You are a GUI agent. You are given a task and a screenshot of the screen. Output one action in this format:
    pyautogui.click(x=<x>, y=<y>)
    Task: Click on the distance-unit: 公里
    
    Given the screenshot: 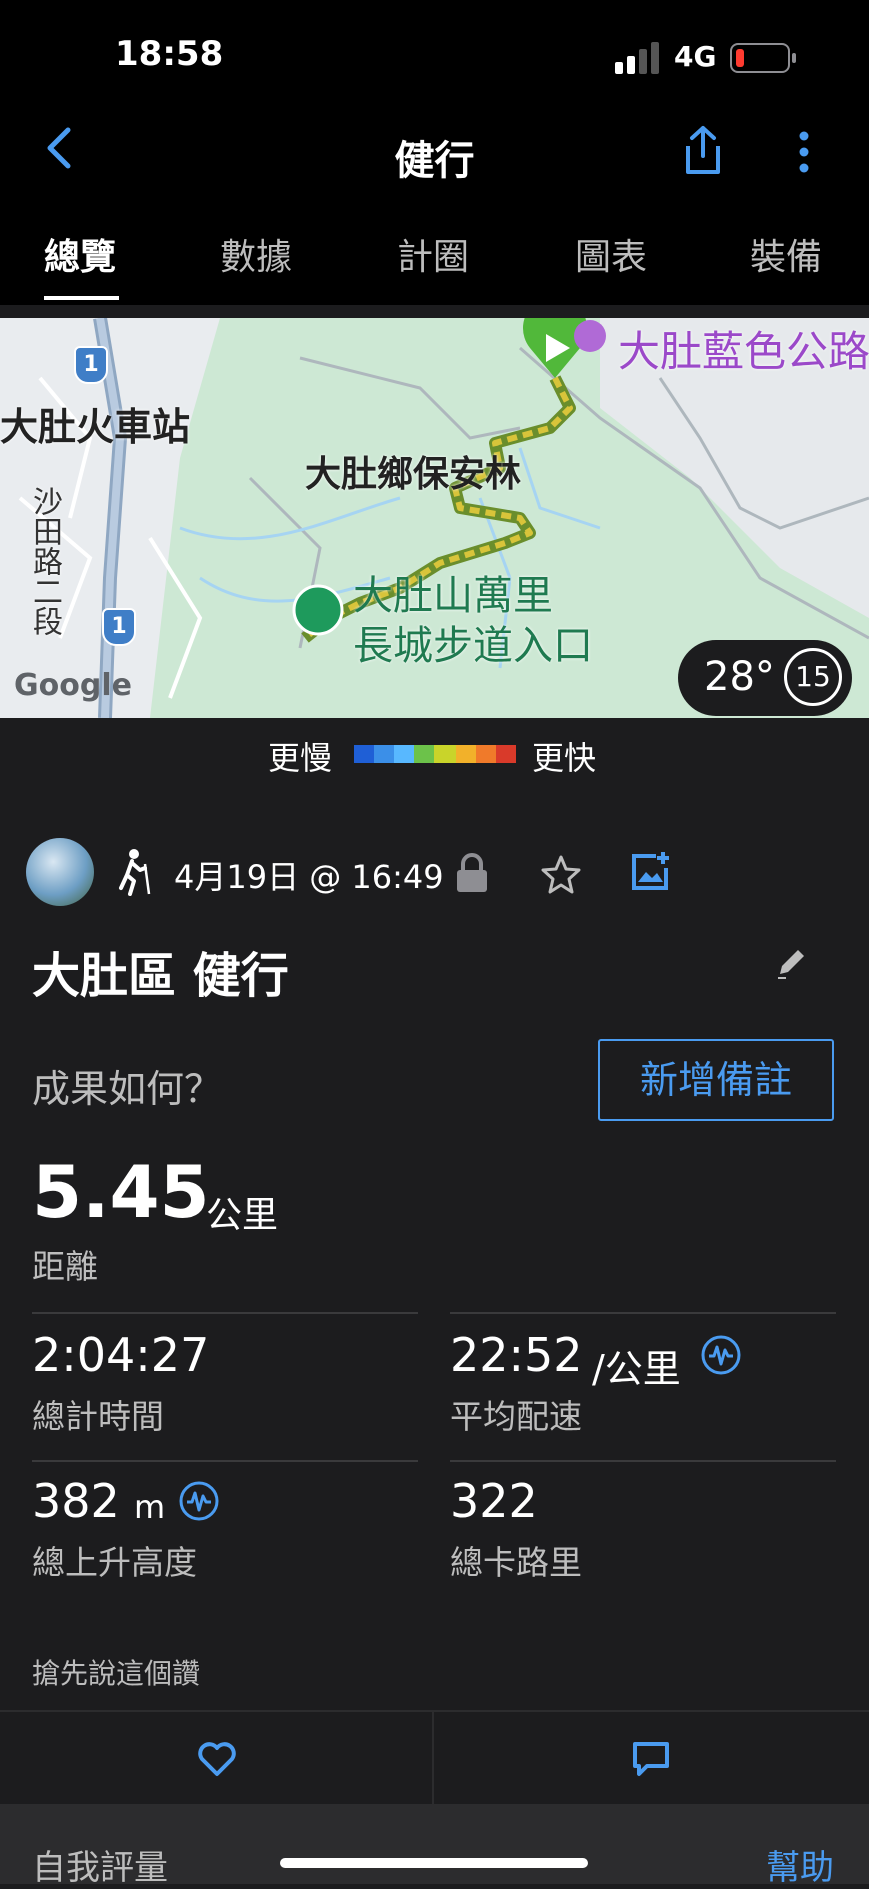 What is the action you would take?
    pyautogui.click(x=242, y=1215)
    